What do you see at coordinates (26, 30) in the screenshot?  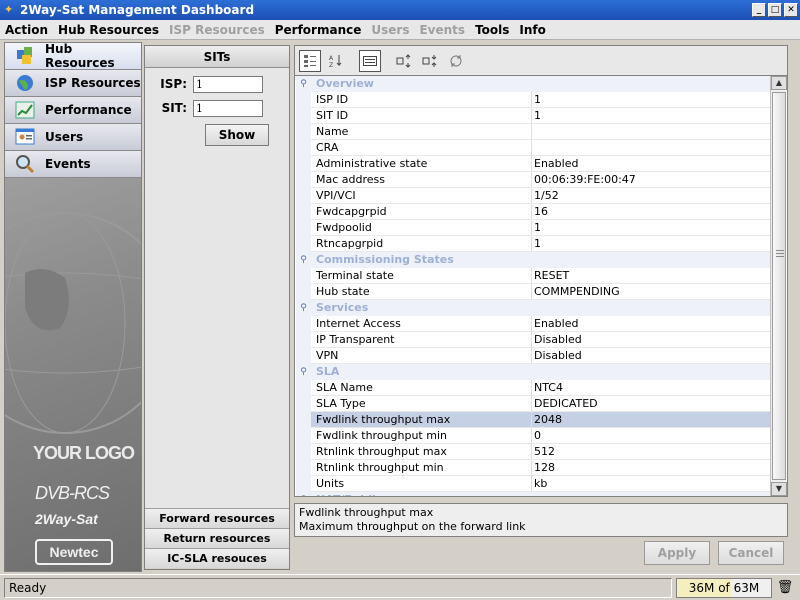 I see `menu-action: Action` at bounding box center [26, 30].